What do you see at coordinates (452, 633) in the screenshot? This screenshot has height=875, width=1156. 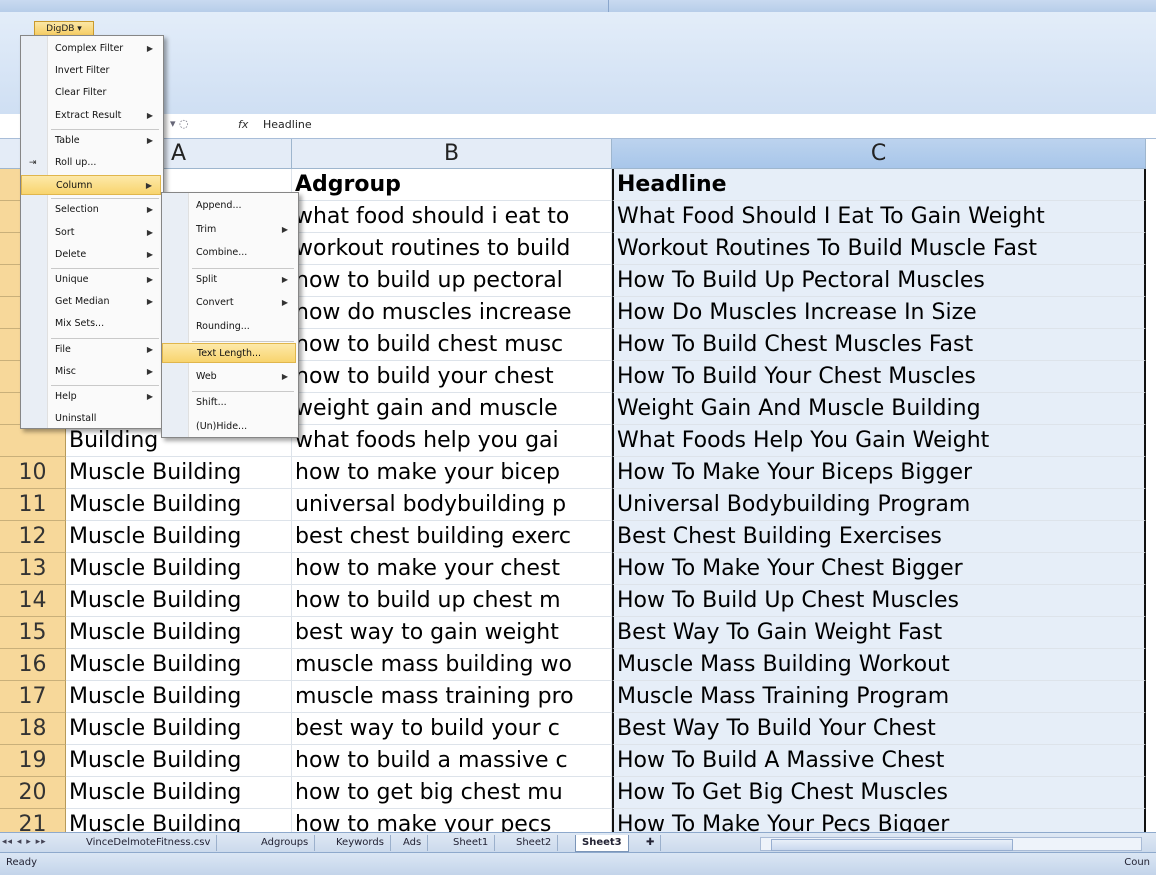 I see `cell-adgroup: best way to gain weight` at bounding box center [452, 633].